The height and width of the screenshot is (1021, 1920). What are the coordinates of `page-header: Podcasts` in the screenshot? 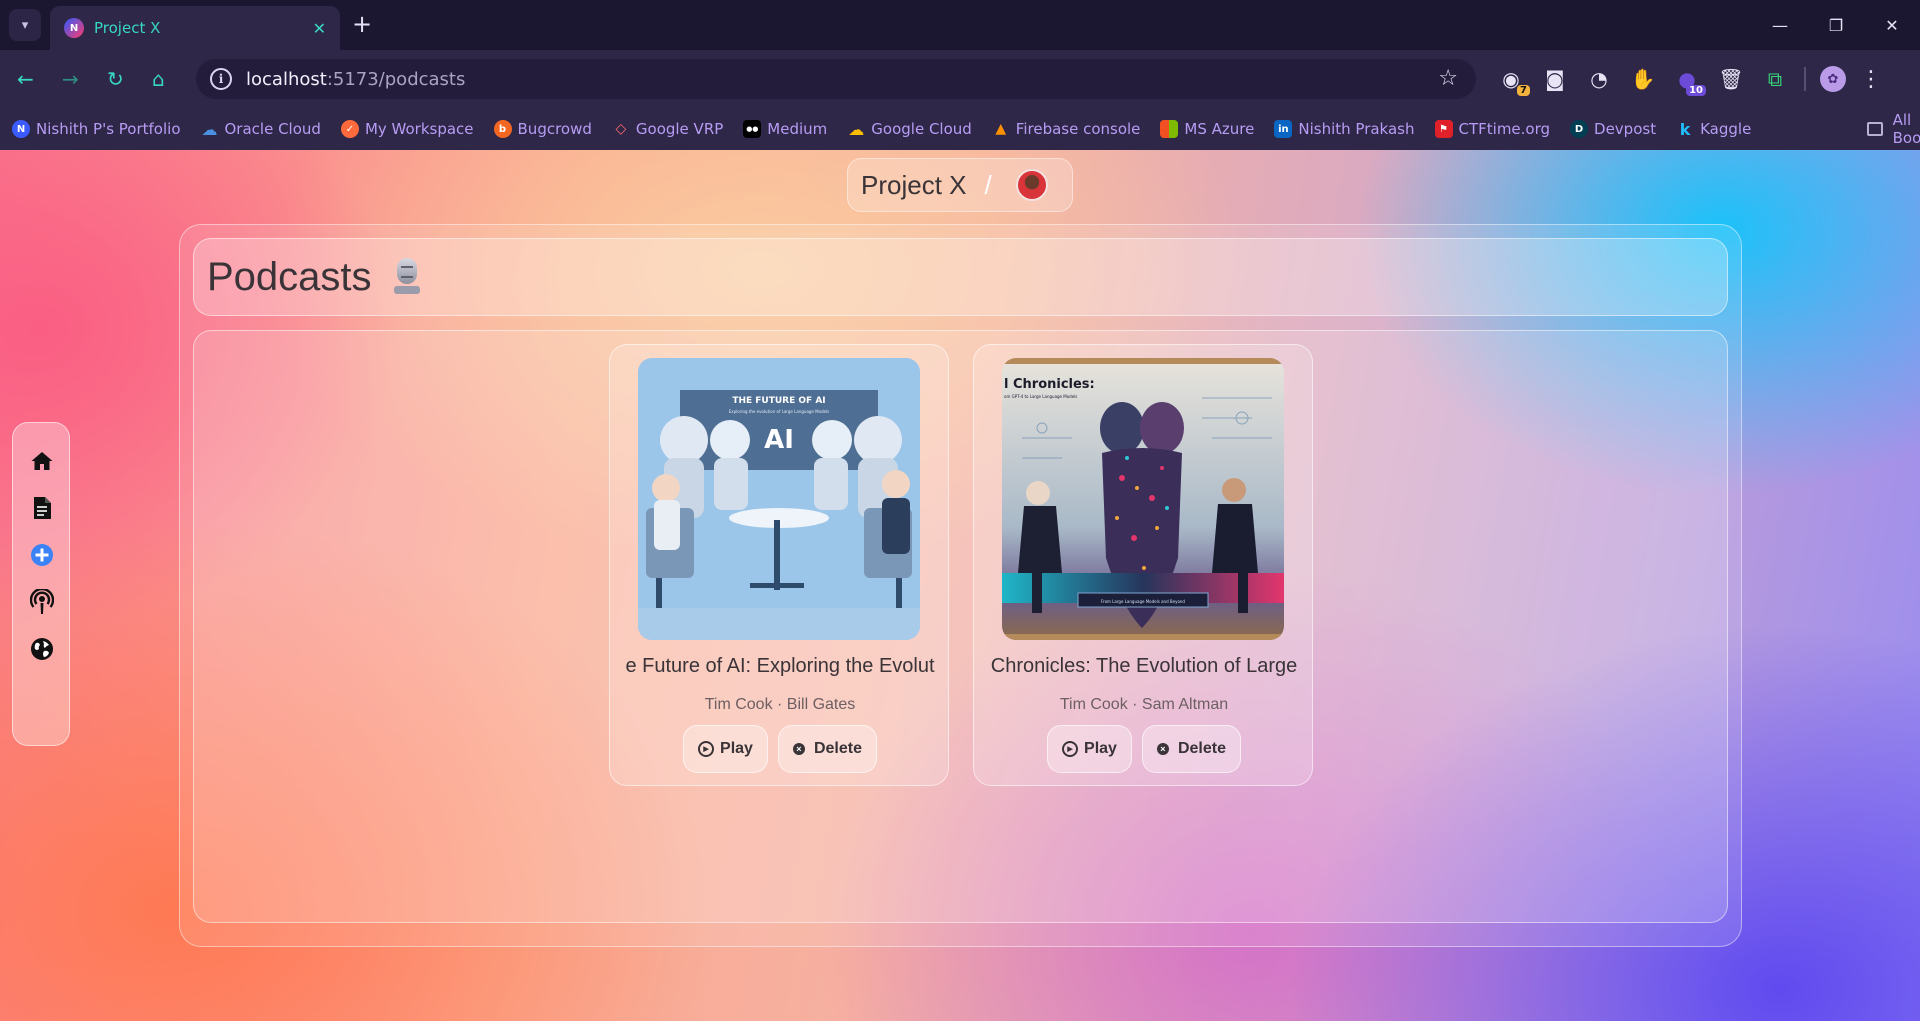 It's located at (960, 277).